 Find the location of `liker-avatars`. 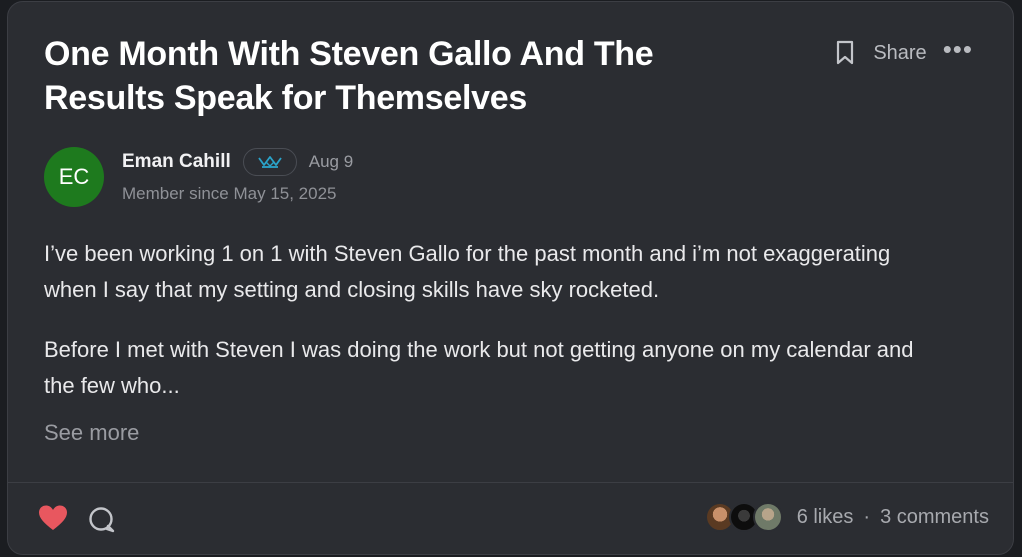

liker-avatars is located at coordinates (743, 517).